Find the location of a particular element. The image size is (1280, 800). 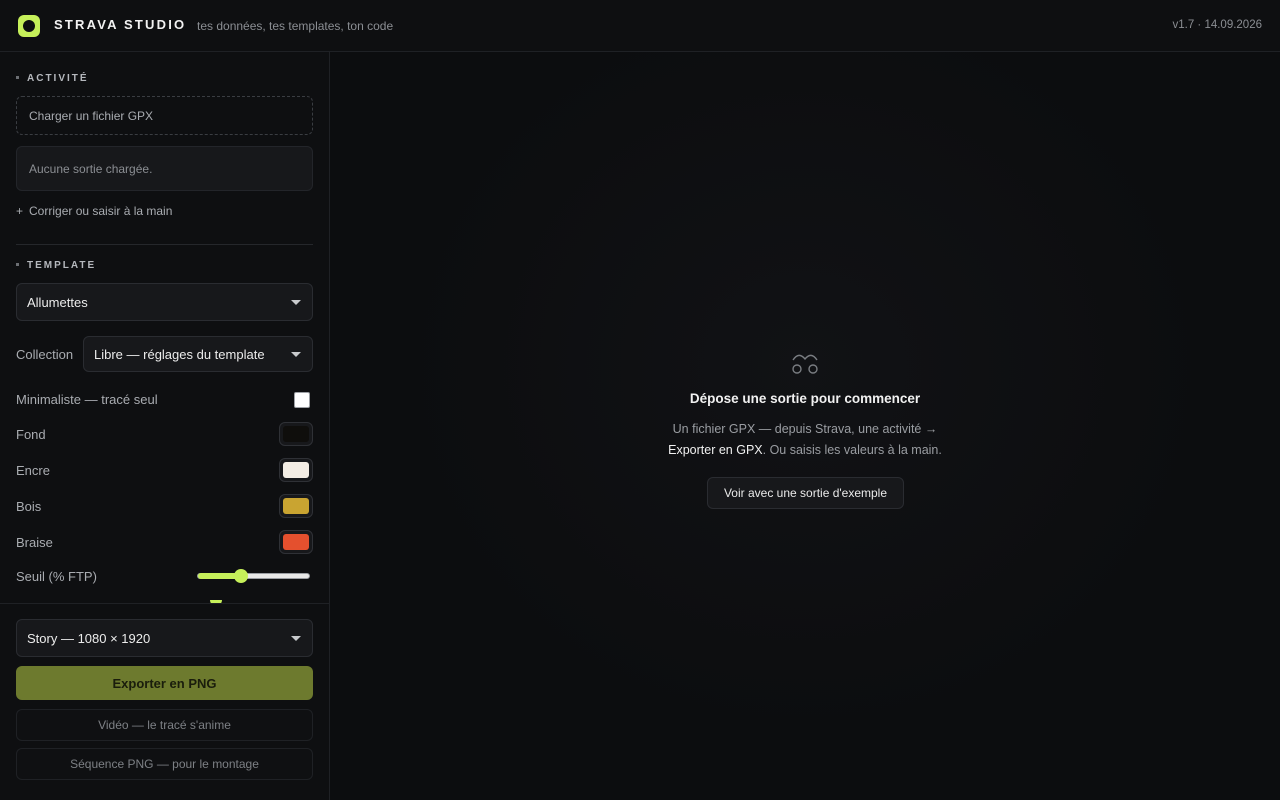

version-label: v1.7 · 14.09.2026 is located at coordinates (1217, 25).